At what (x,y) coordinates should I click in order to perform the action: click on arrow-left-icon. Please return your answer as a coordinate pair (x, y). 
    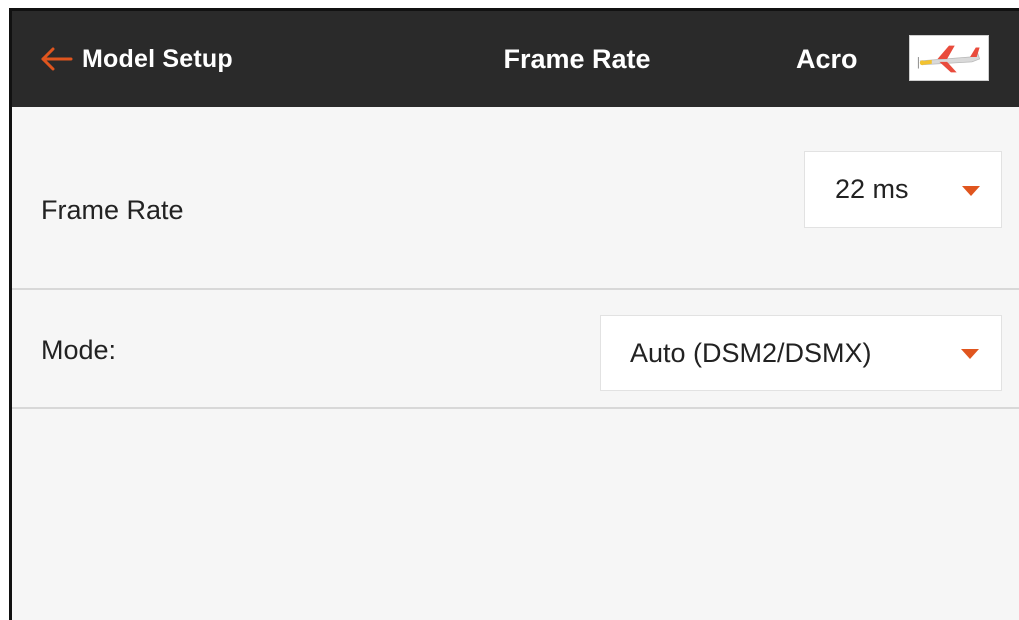
    Looking at the image, I should click on (57, 59).